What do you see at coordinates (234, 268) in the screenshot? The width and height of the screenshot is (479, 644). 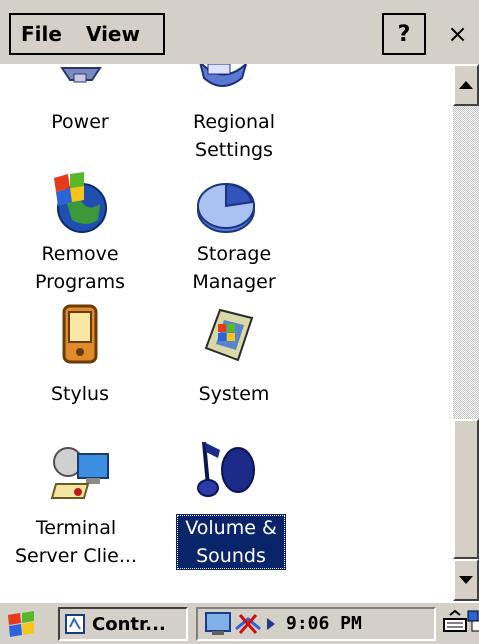 I see `item-storage-manager: Storage Manager` at bounding box center [234, 268].